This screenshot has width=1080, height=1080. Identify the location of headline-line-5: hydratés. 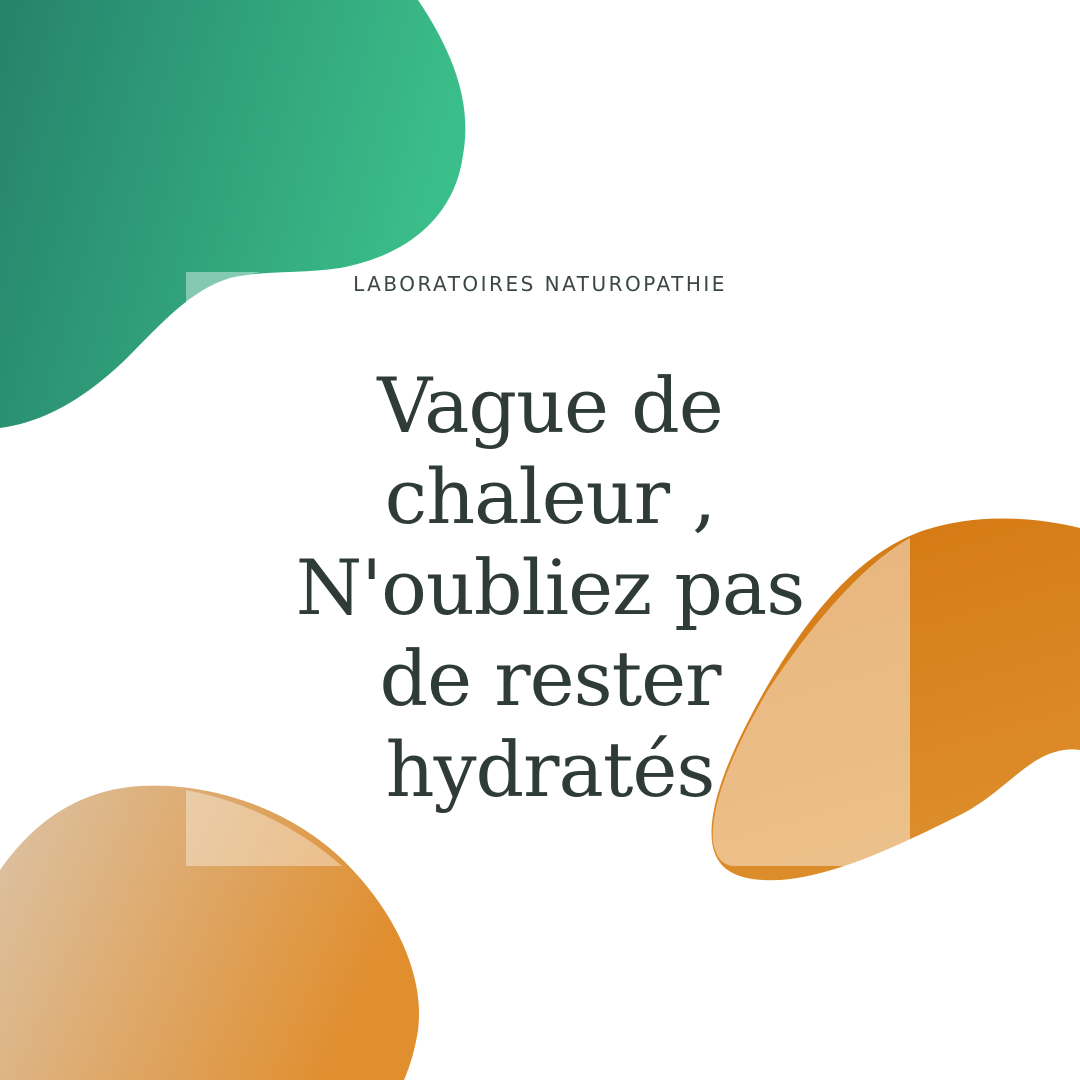
(550, 769).